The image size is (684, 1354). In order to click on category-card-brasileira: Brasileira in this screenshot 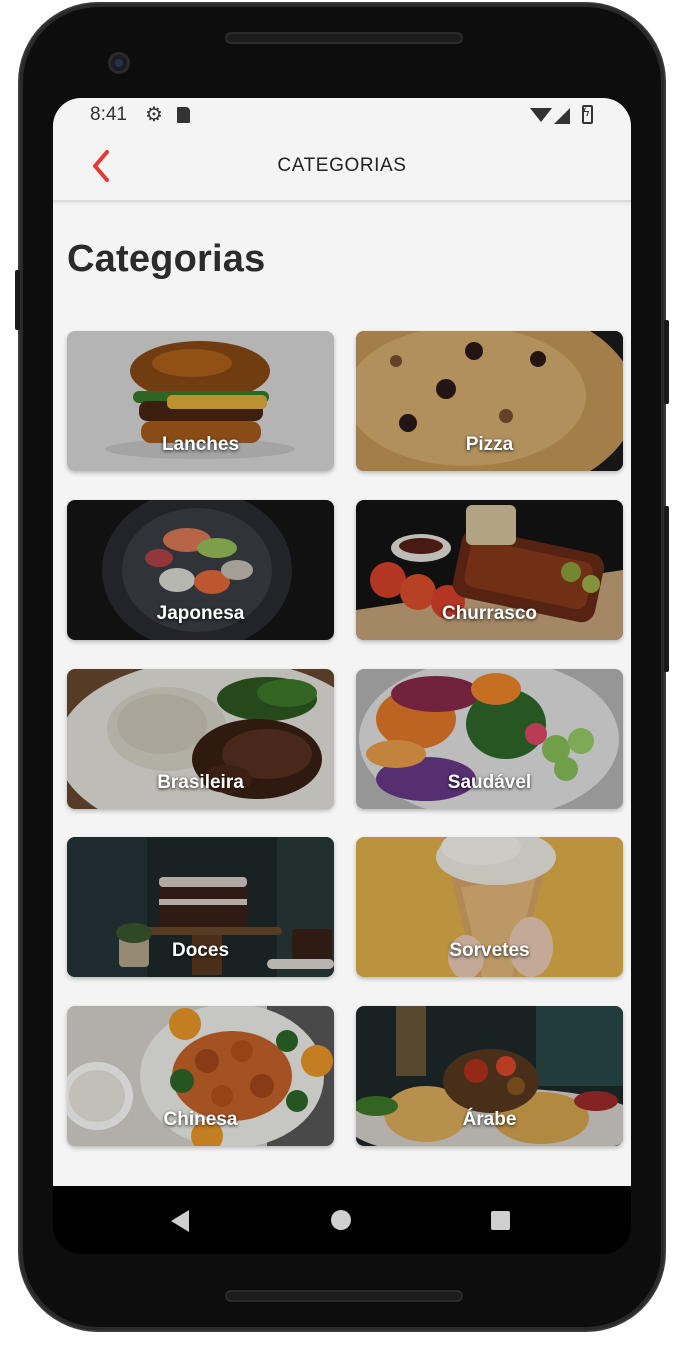, I will do `click(200, 739)`.